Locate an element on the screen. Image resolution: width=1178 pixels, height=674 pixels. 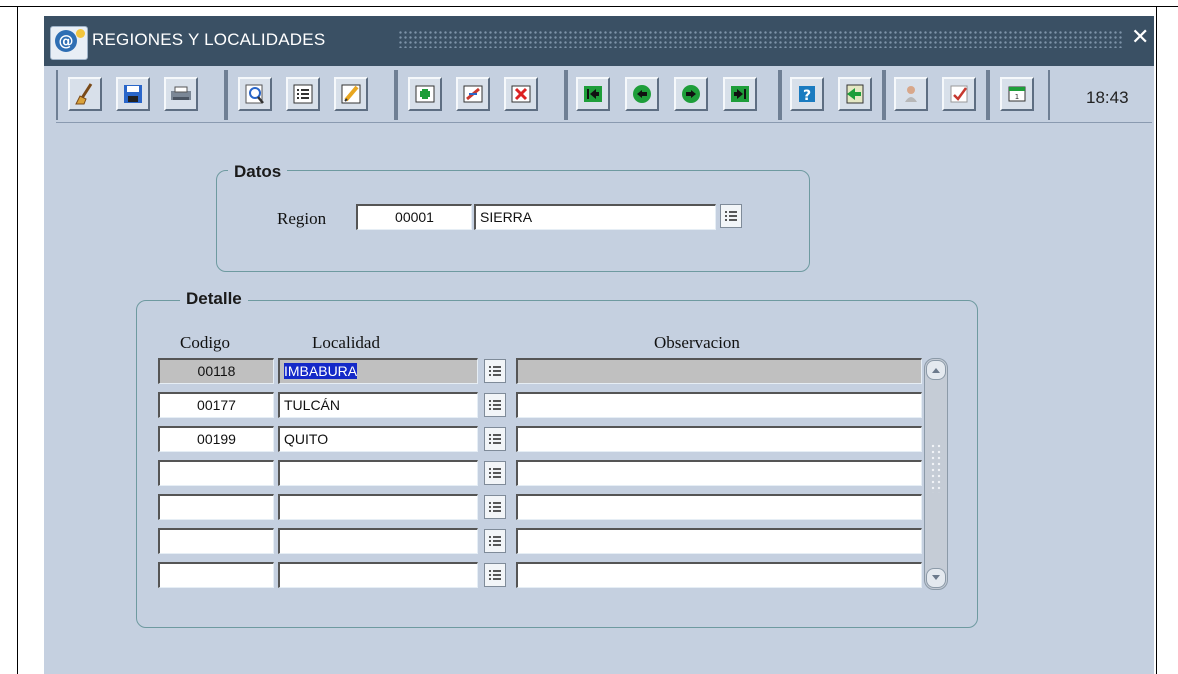
column-header-observacion: Observacion is located at coordinates (697, 342).